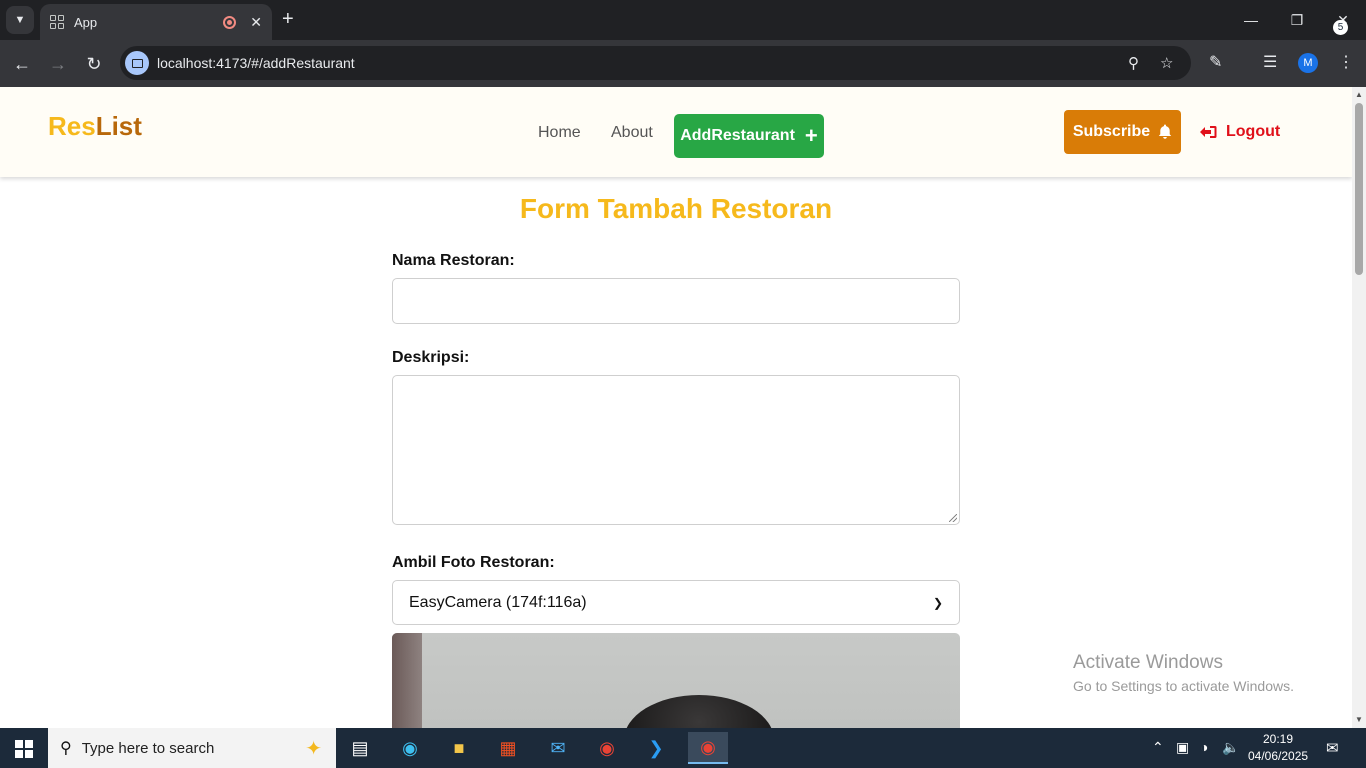  I want to click on minimize-button: —, so click(1251, 20).